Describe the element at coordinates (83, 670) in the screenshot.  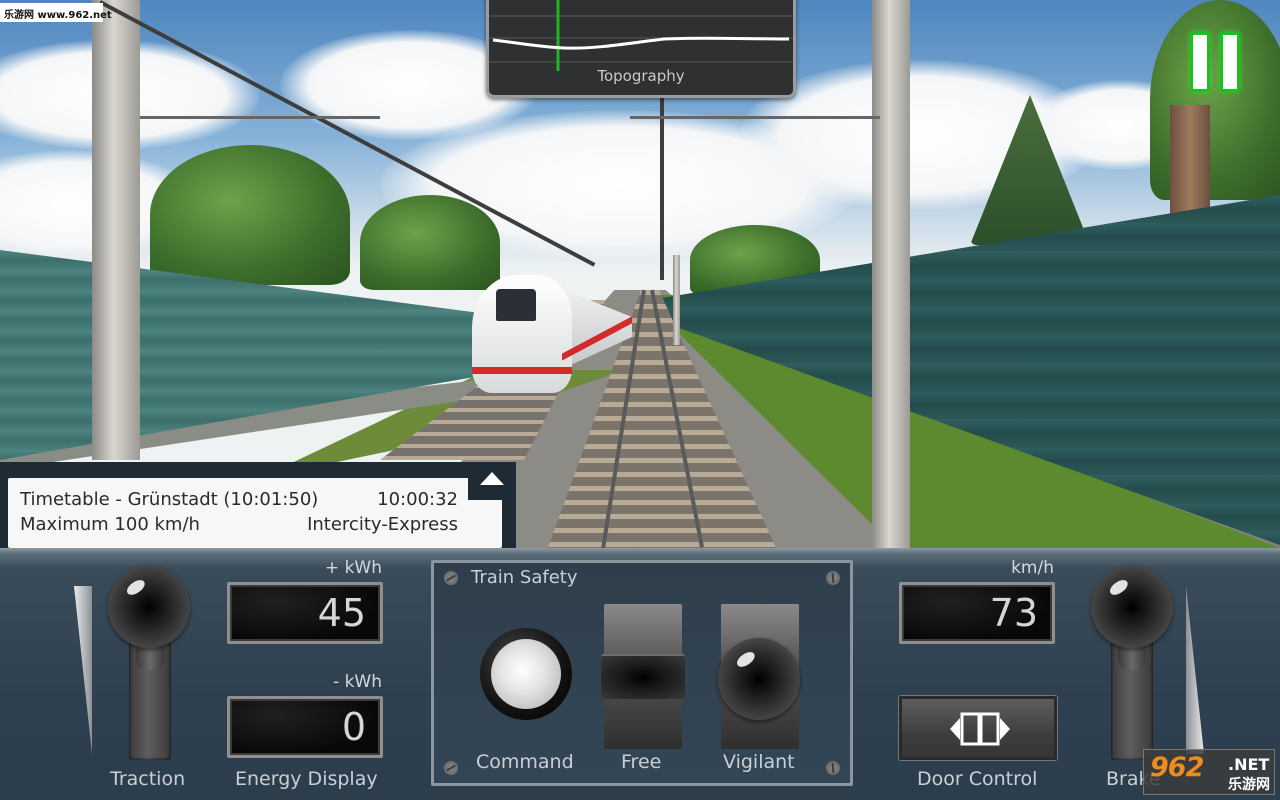
I see `traction-scale-icon` at that location.